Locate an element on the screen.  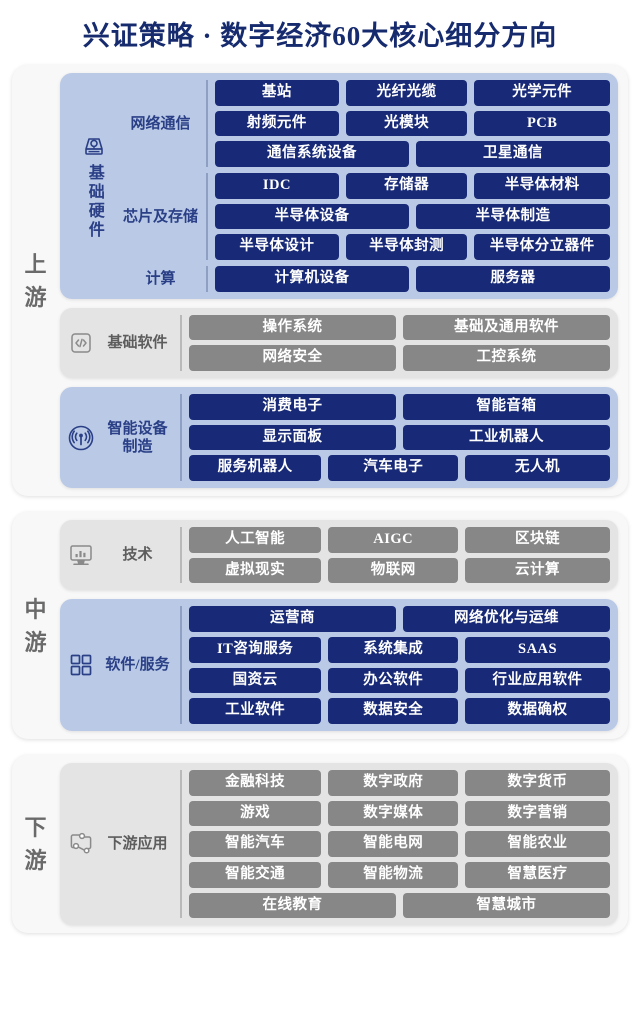
segment-chip: 通信系统设备 is located at coordinates (312, 154).